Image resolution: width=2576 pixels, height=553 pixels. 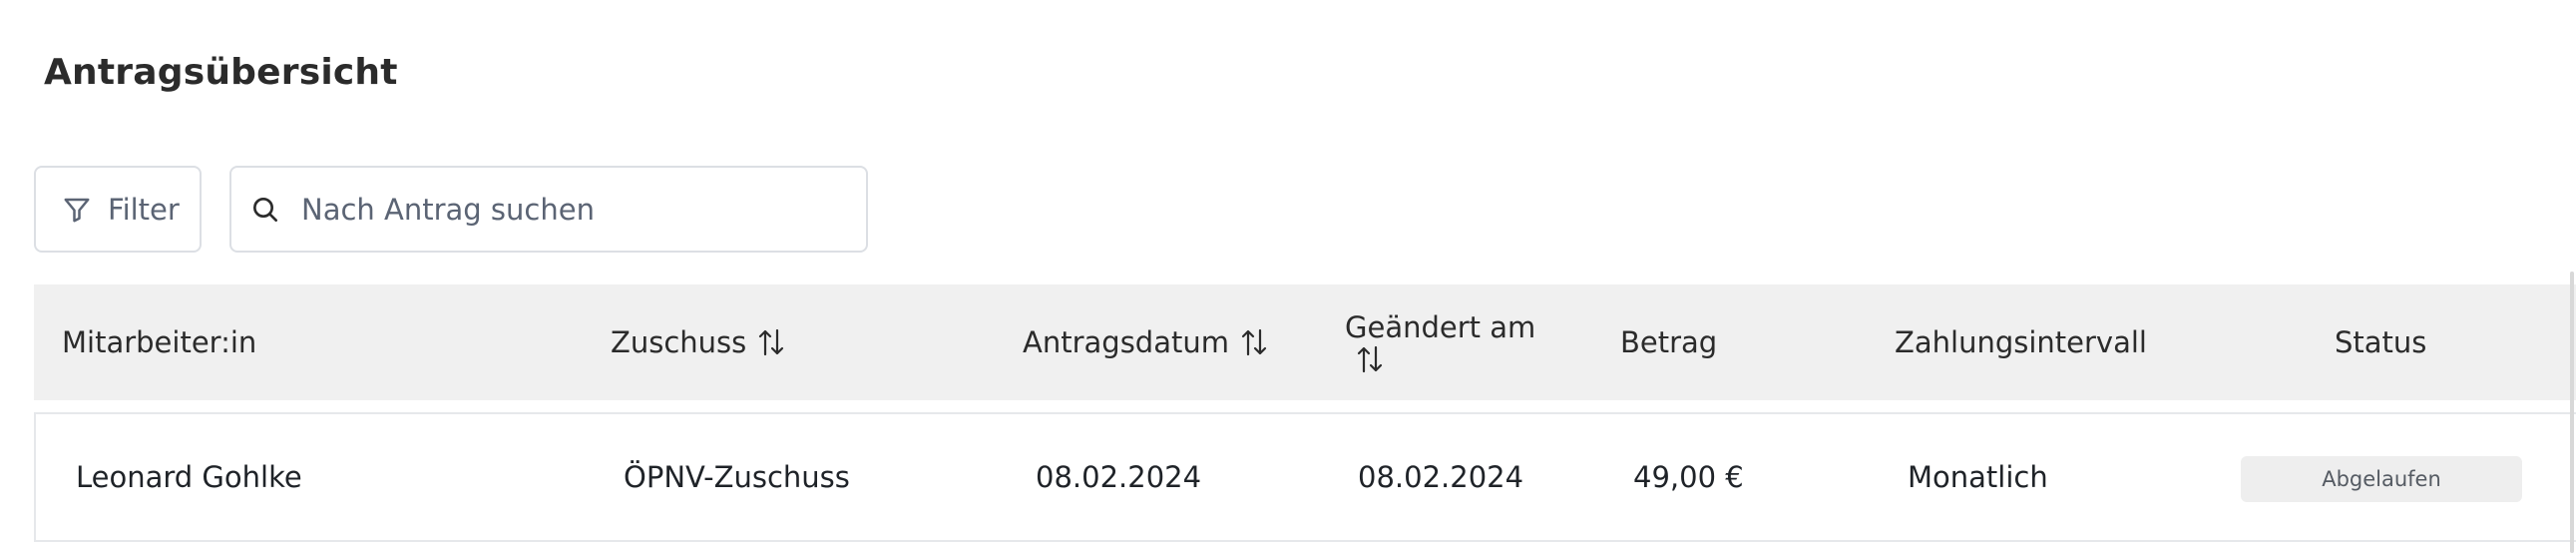 I want to click on column-header-application-date: Antragsdatum, so click(x=1145, y=342).